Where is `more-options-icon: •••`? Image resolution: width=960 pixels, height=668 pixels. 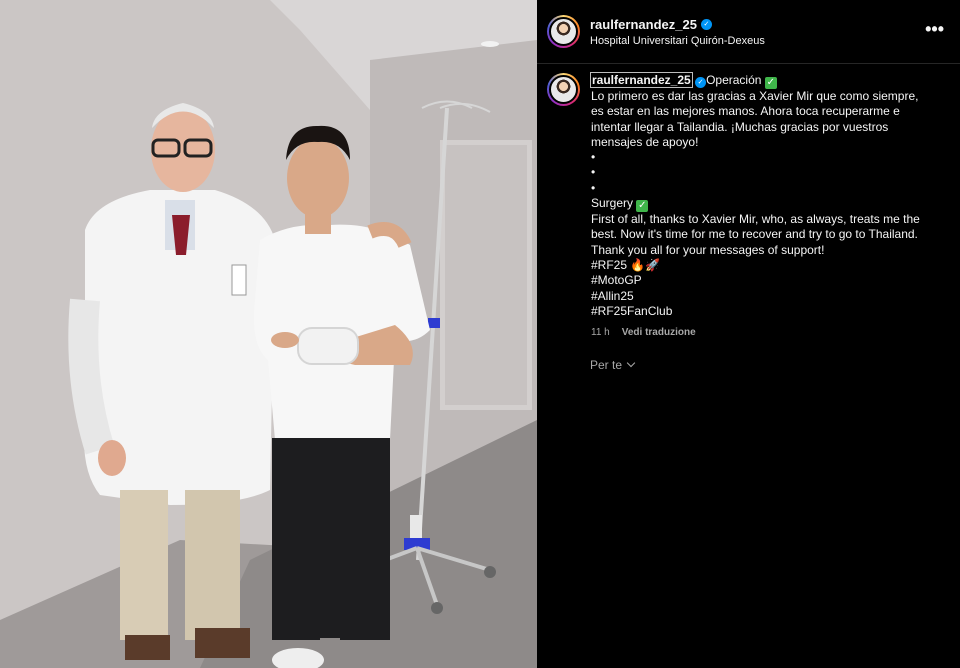 more-options-icon: ••• is located at coordinates (934, 29).